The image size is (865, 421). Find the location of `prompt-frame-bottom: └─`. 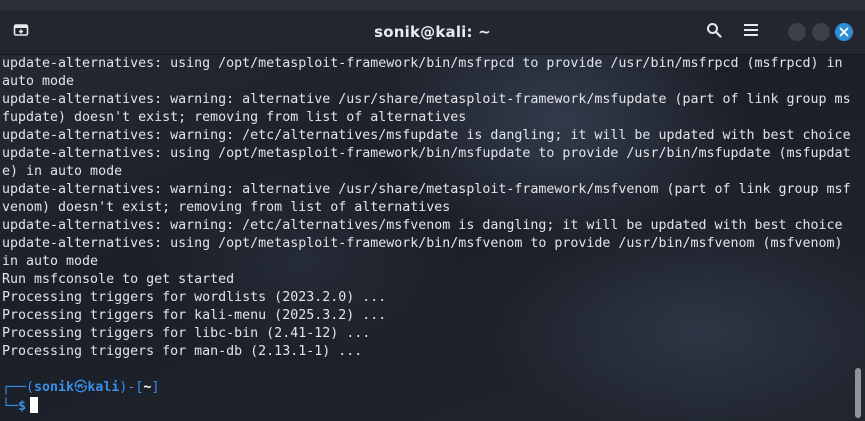

prompt-frame-bottom: └─ is located at coordinates (10, 406).